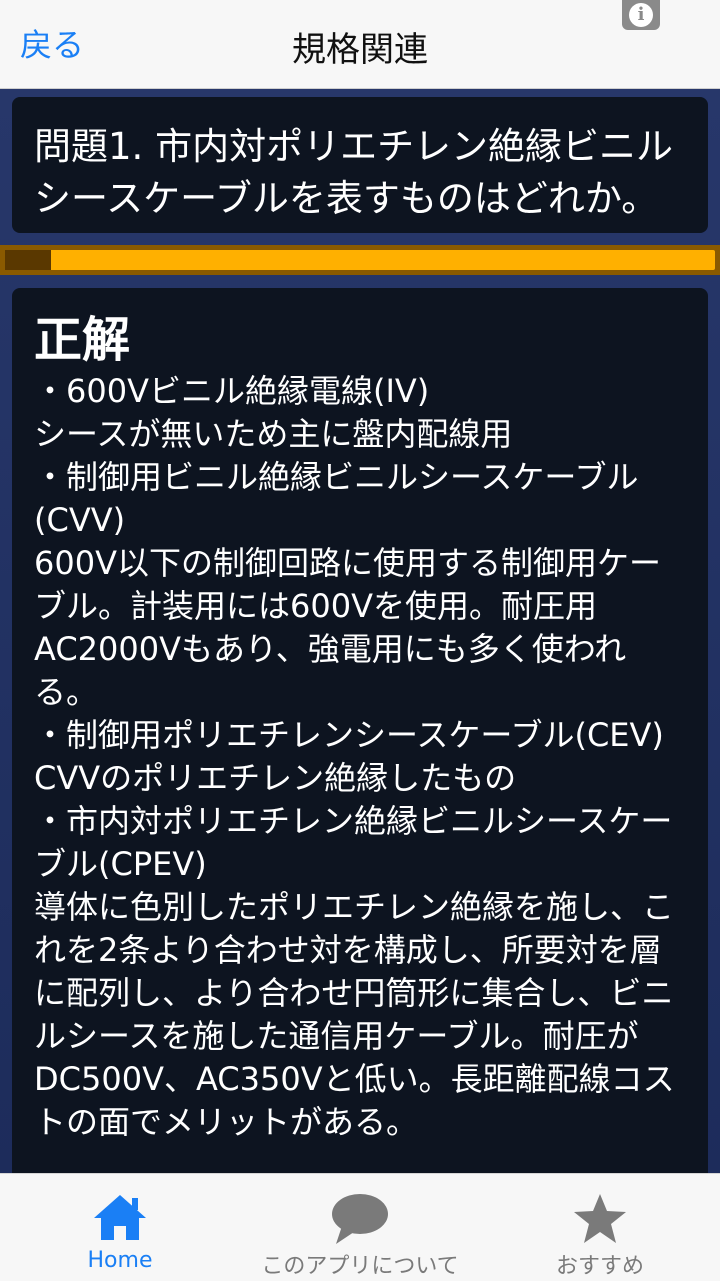  I want to click on star-icon, so click(600, 1218).